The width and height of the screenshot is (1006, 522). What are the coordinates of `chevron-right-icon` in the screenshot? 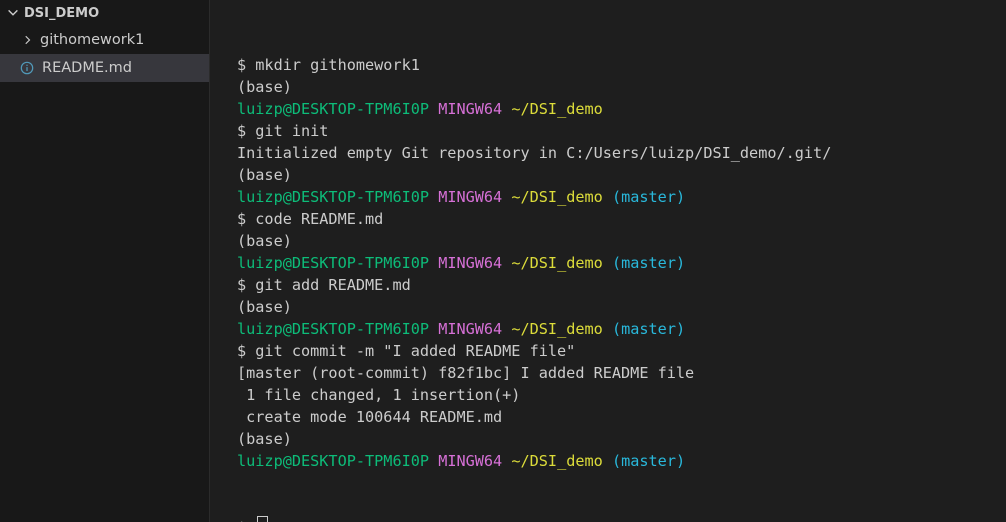 It's located at (28, 40).